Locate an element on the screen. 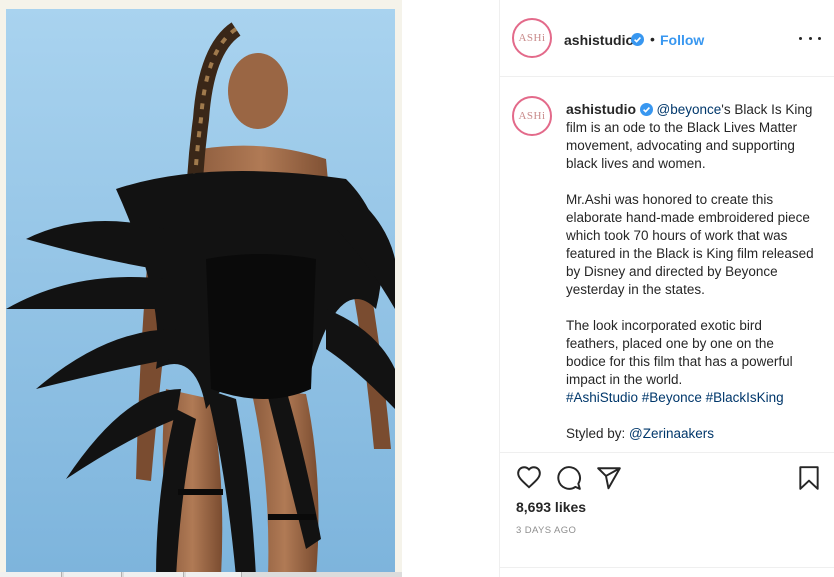 The height and width of the screenshot is (577, 834). avatar: ASHi is located at coordinates (532, 38).